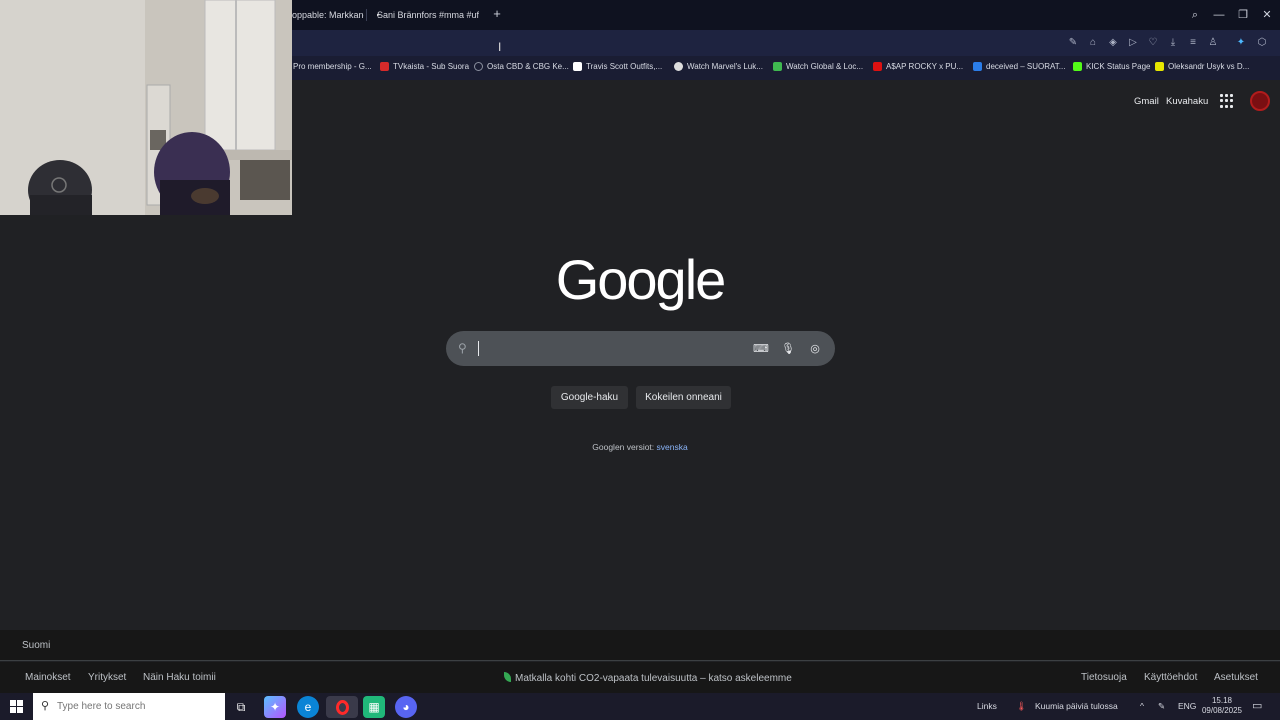 This screenshot has height=720, width=1280. What do you see at coordinates (640, 645) in the screenshot?
I see `footer-country-bar: Suomi` at bounding box center [640, 645].